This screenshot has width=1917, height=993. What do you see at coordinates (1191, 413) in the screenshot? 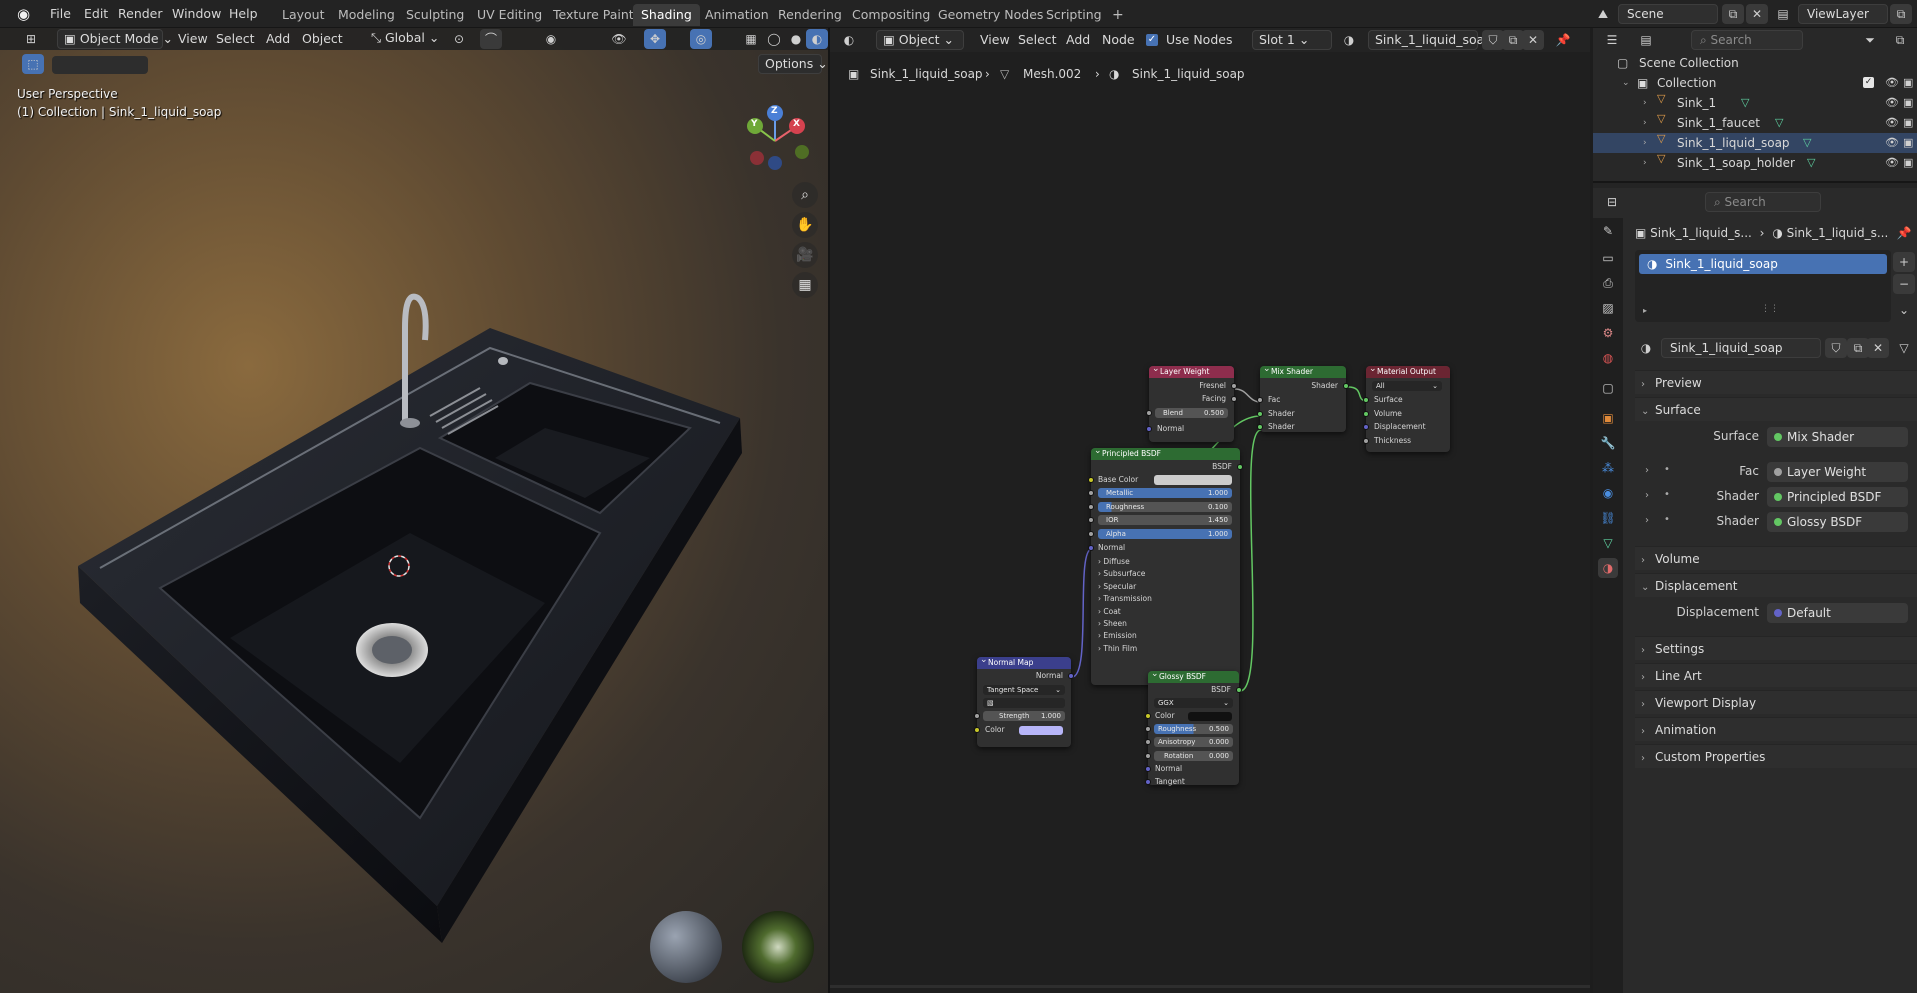
I see `blend-field: Blend 0.500` at bounding box center [1191, 413].